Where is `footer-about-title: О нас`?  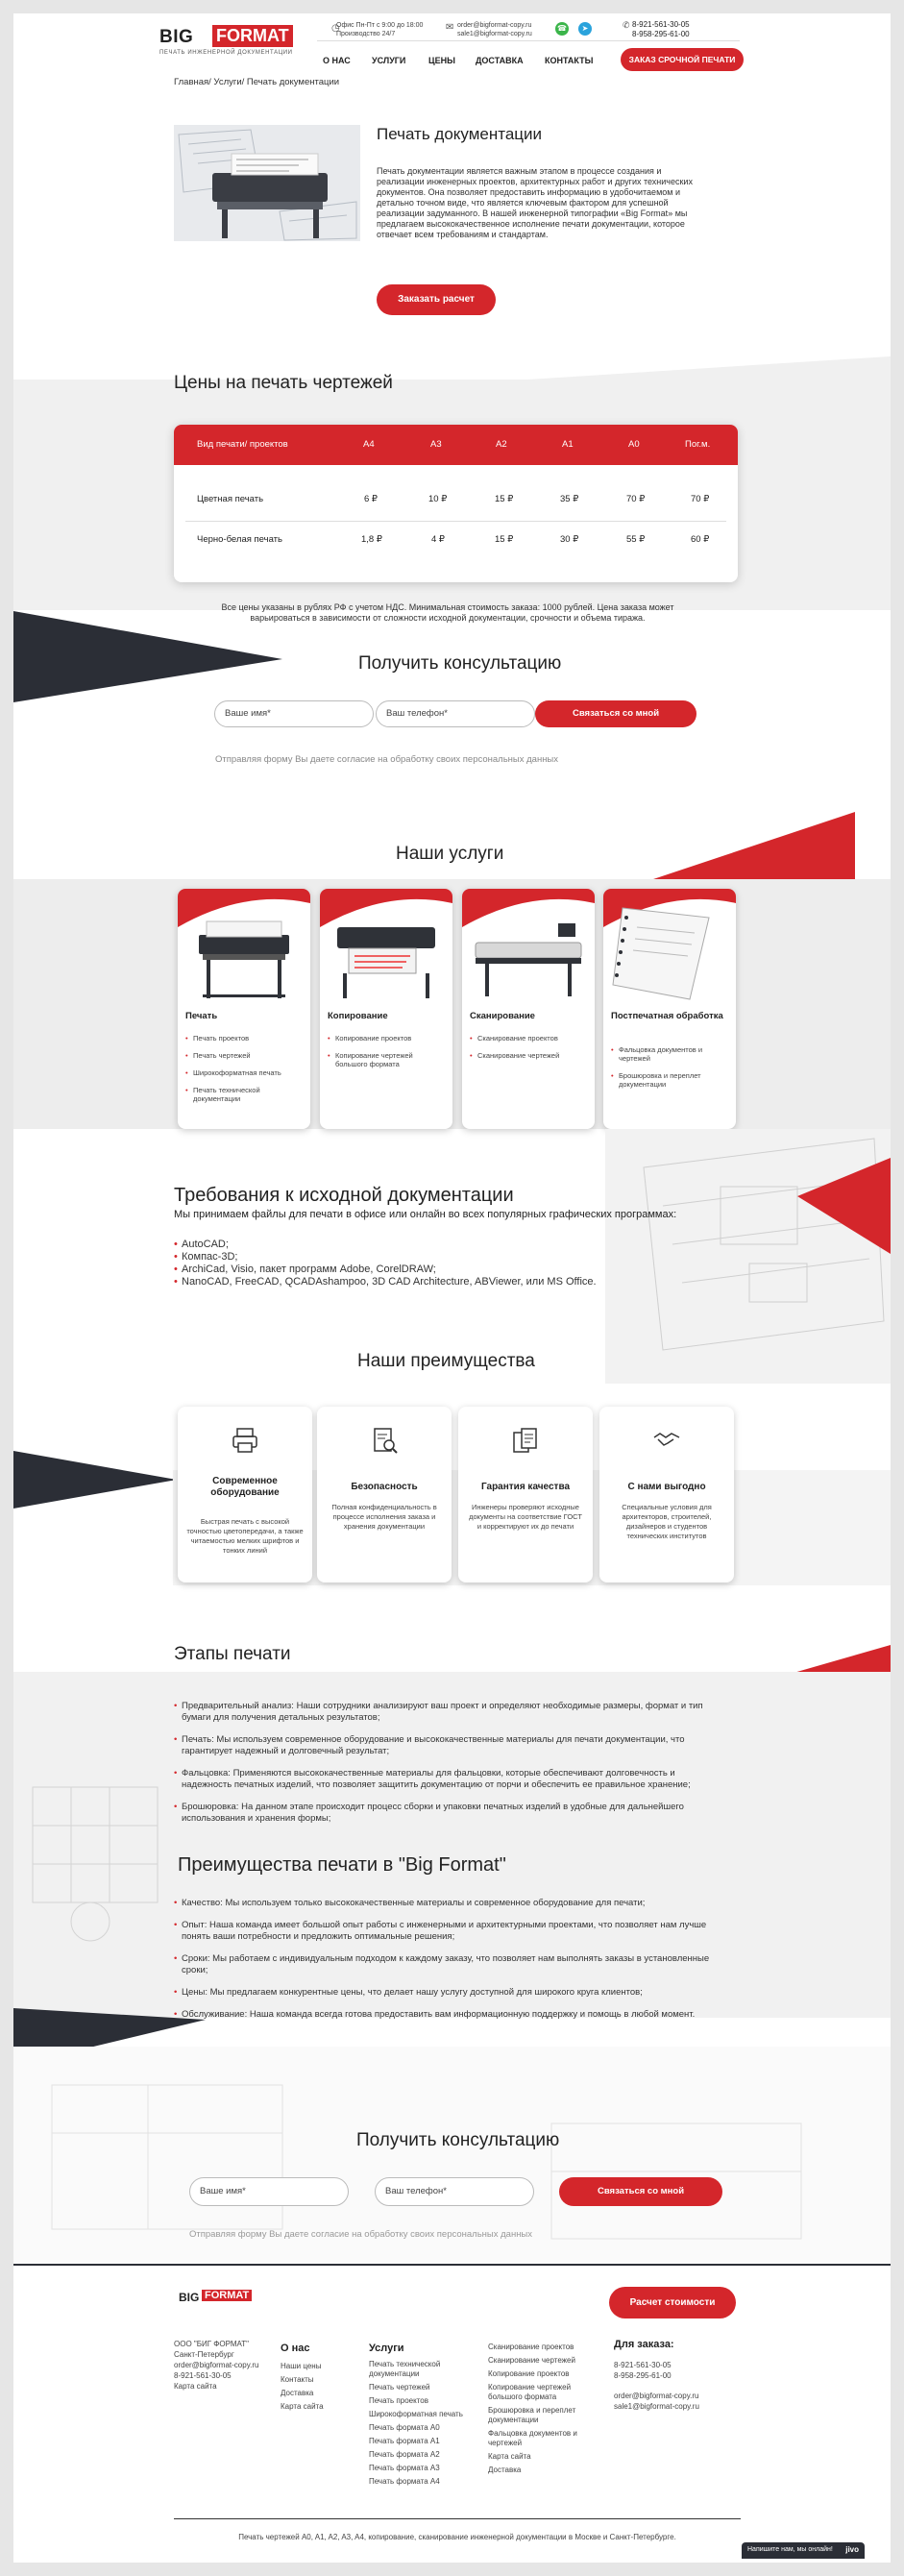
footer-about-title: О нас is located at coordinates (295, 2348).